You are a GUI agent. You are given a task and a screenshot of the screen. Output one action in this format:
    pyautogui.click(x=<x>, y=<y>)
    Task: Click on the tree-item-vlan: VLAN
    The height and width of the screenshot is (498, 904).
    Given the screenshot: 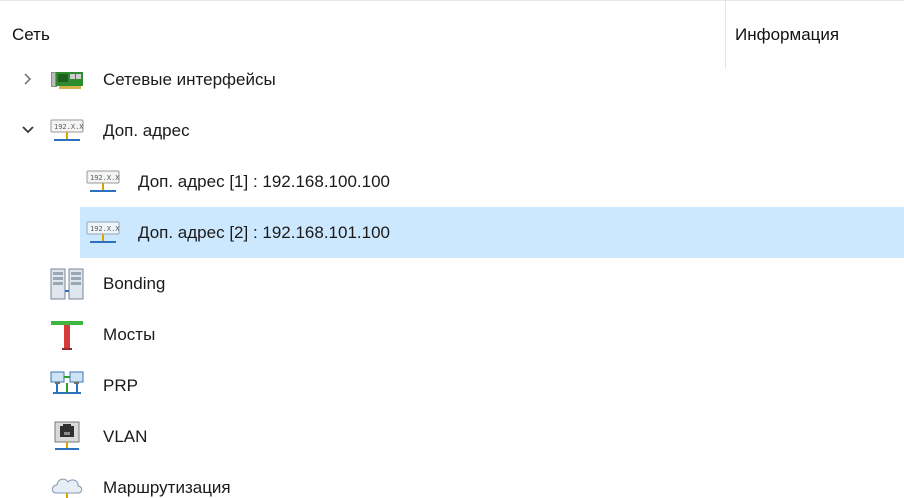 What is the action you would take?
    pyautogui.click(x=452, y=436)
    